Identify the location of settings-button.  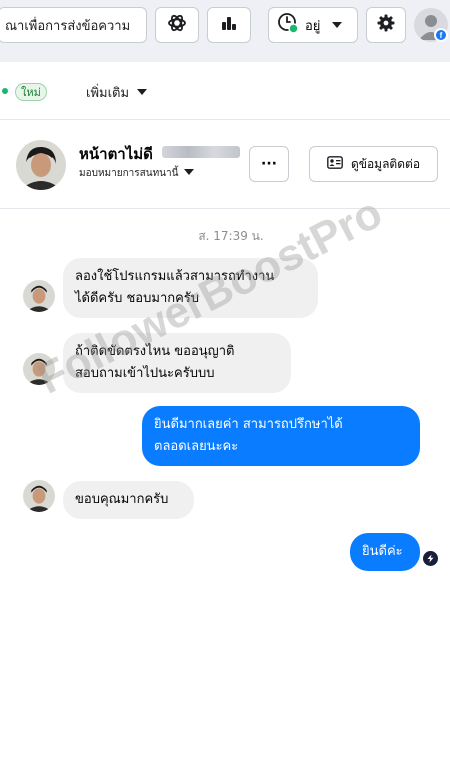
(386, 25).